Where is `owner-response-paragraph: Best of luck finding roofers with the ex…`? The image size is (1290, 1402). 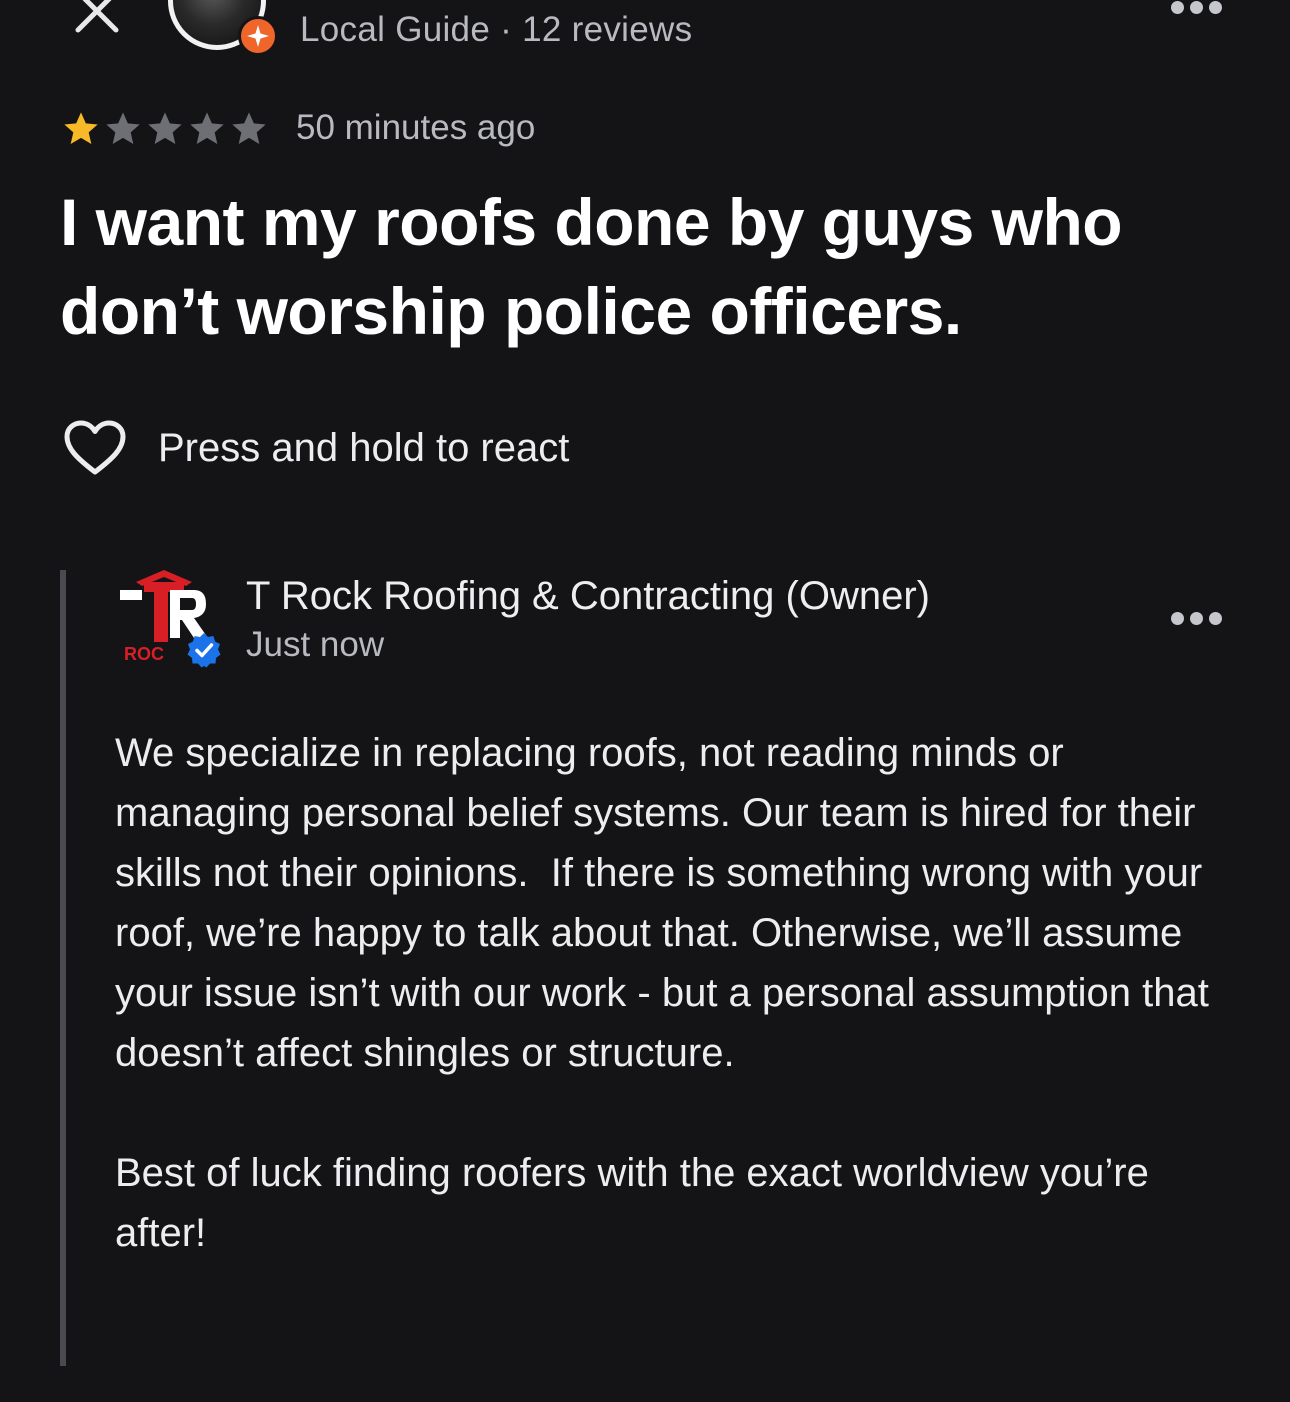 owner-response-paragraph: Best of luck finding roofers with the ex… is located at coordinates (637, 1203).